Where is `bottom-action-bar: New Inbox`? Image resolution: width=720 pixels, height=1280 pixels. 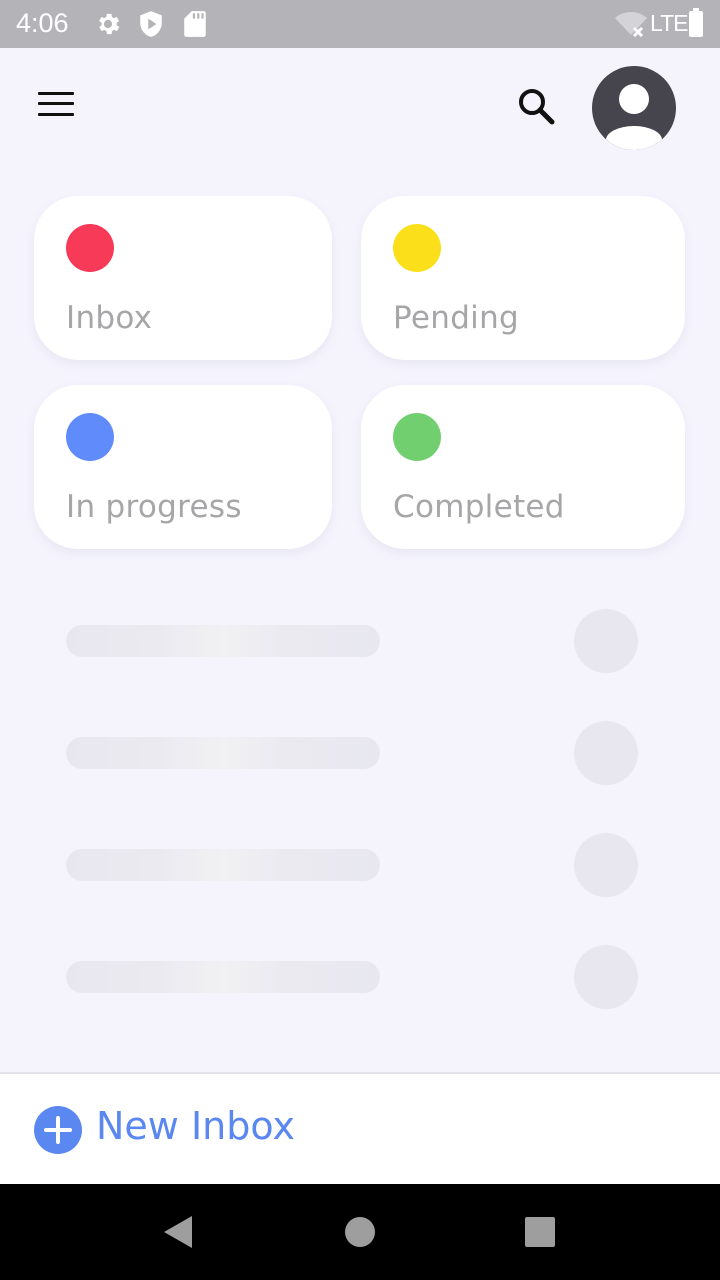
bottom-action-bar: New Inbox is located at coordinates (360, 1129).